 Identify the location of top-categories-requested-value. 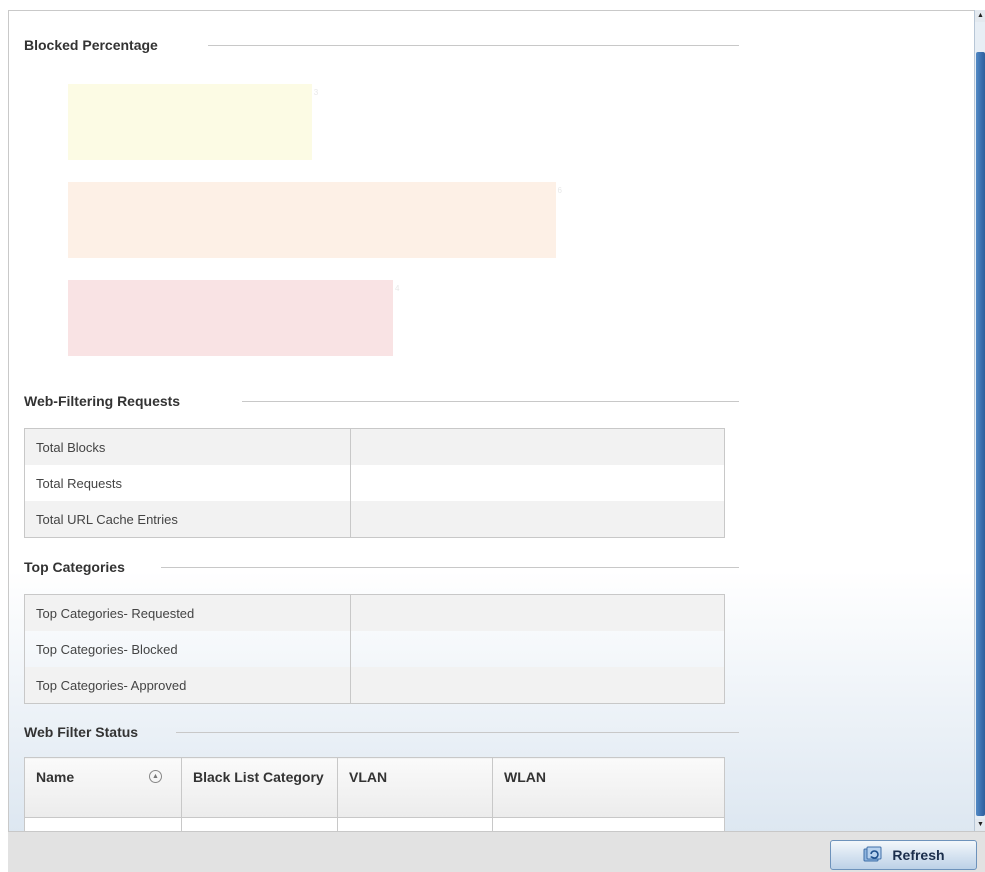
(537, 612).